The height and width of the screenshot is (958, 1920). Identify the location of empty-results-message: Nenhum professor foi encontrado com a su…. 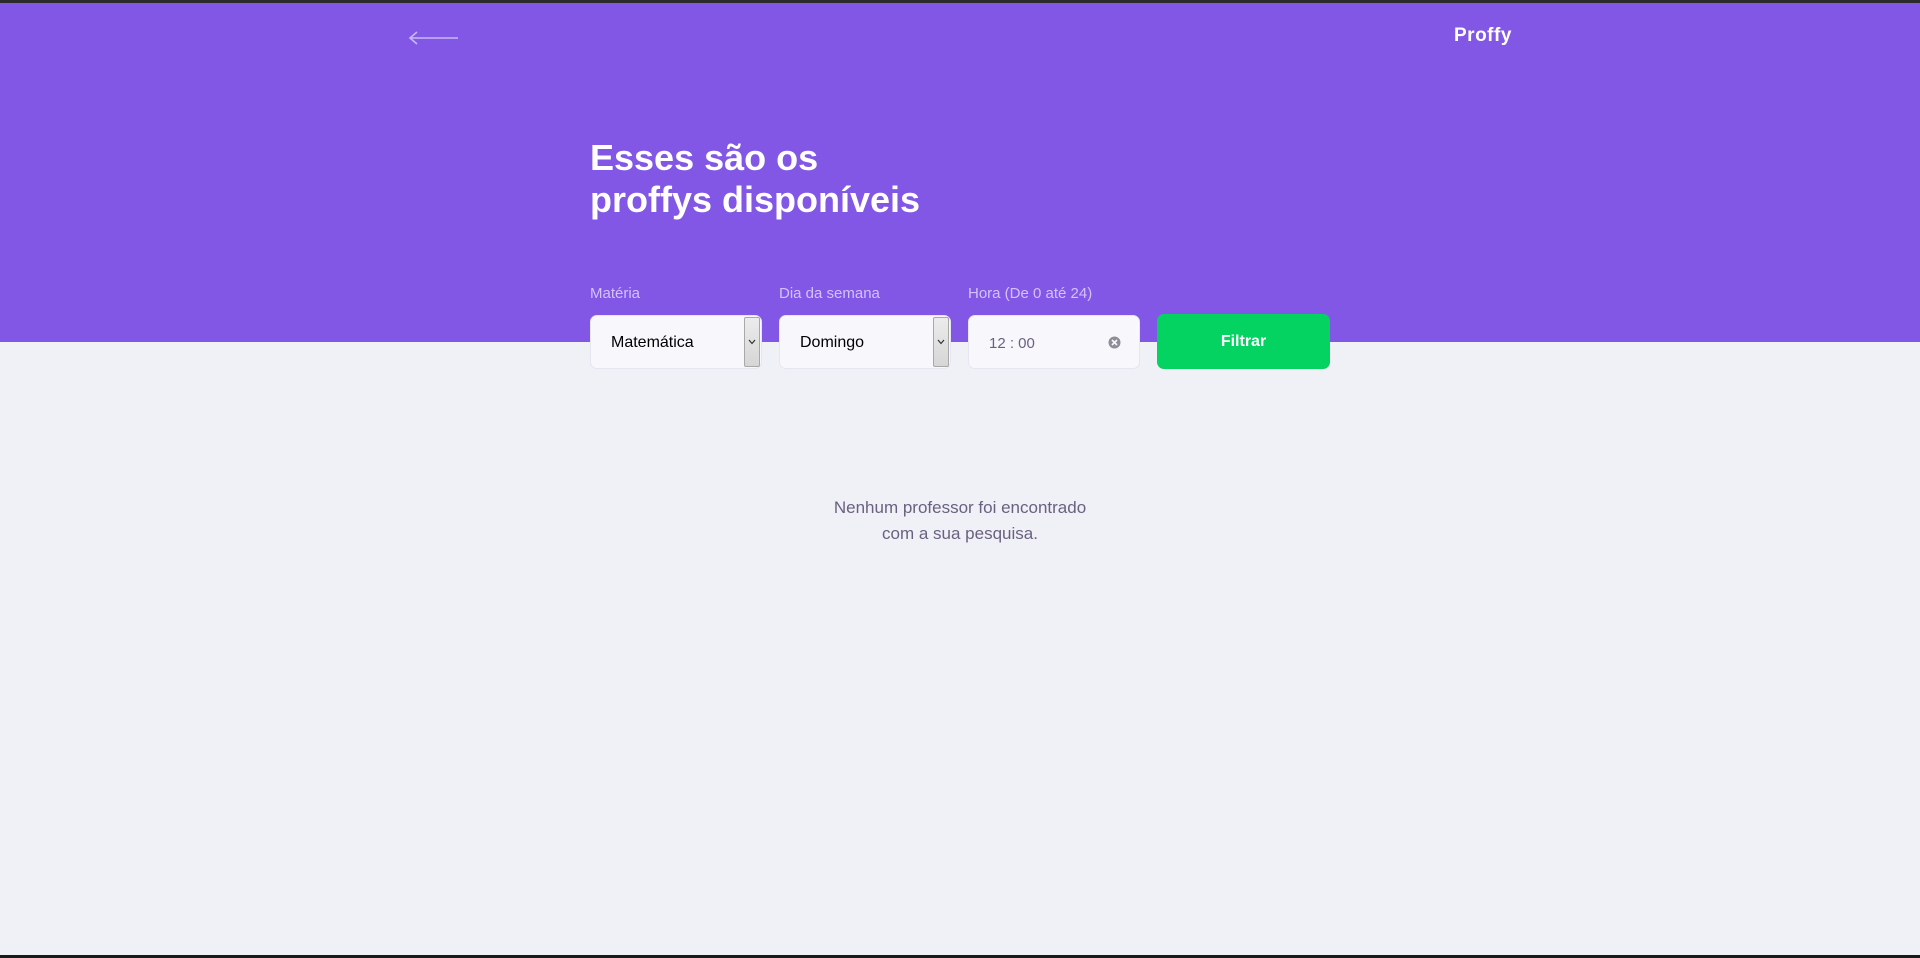
(960, 521).